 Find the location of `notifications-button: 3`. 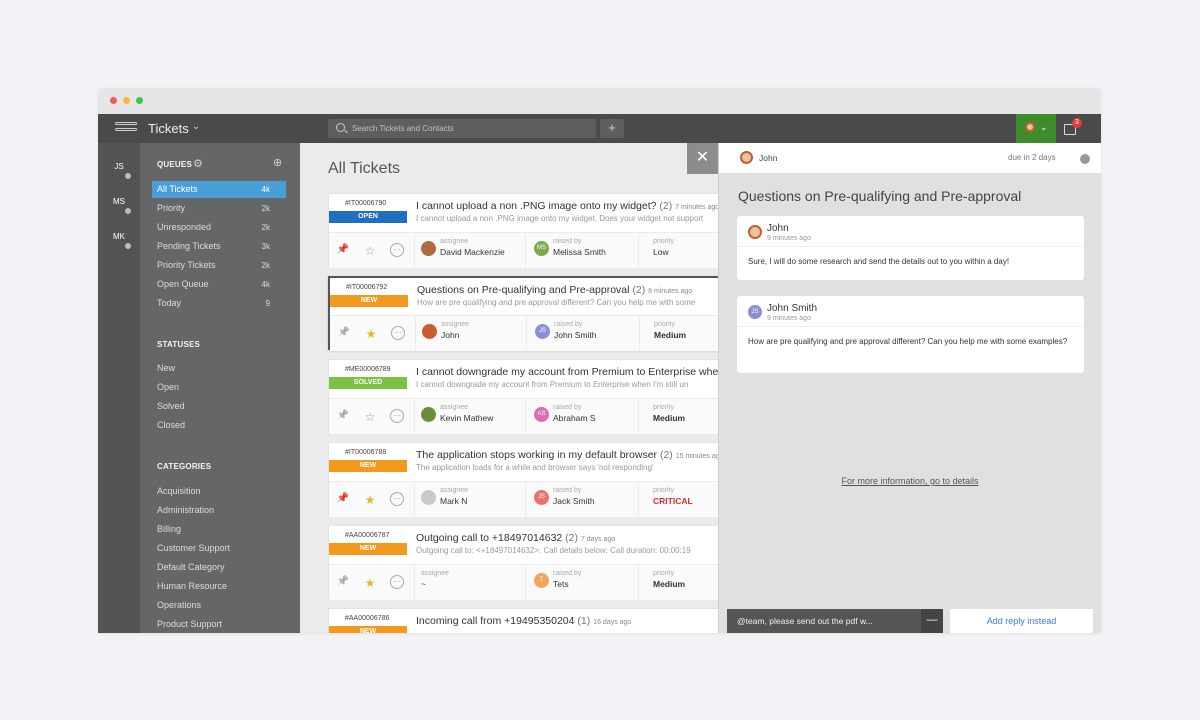

notifications-button: 3 is located at coordinates (1073, 127).